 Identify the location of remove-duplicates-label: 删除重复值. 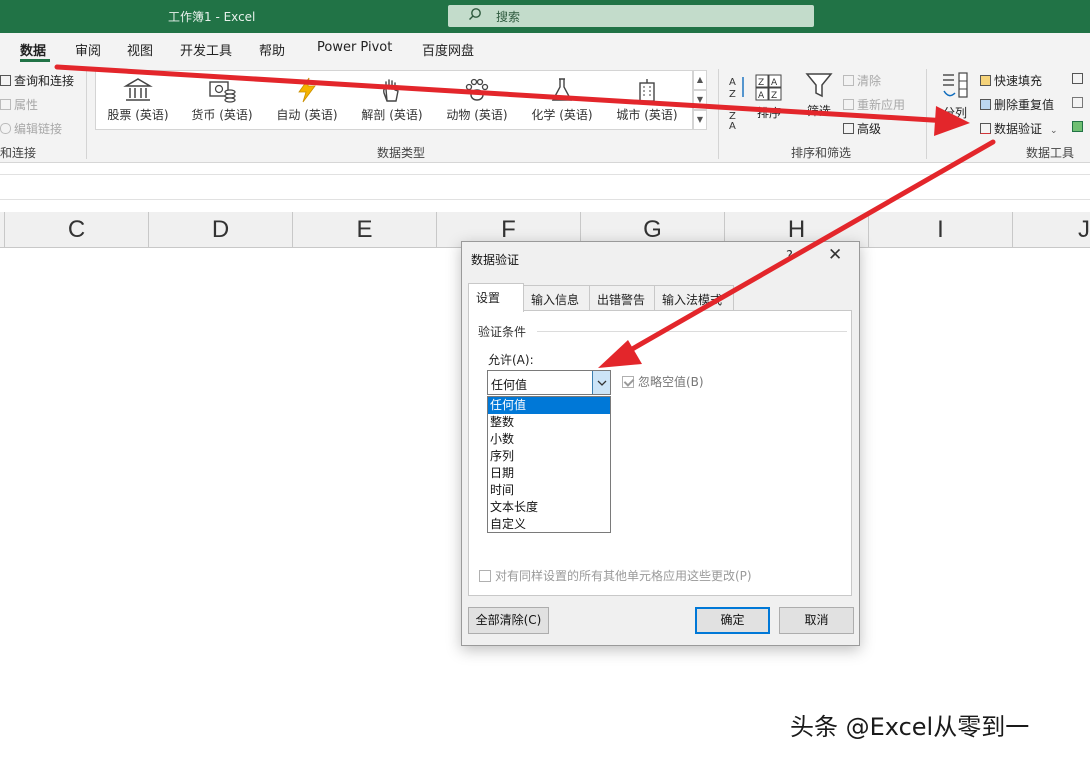
(1024, 105).